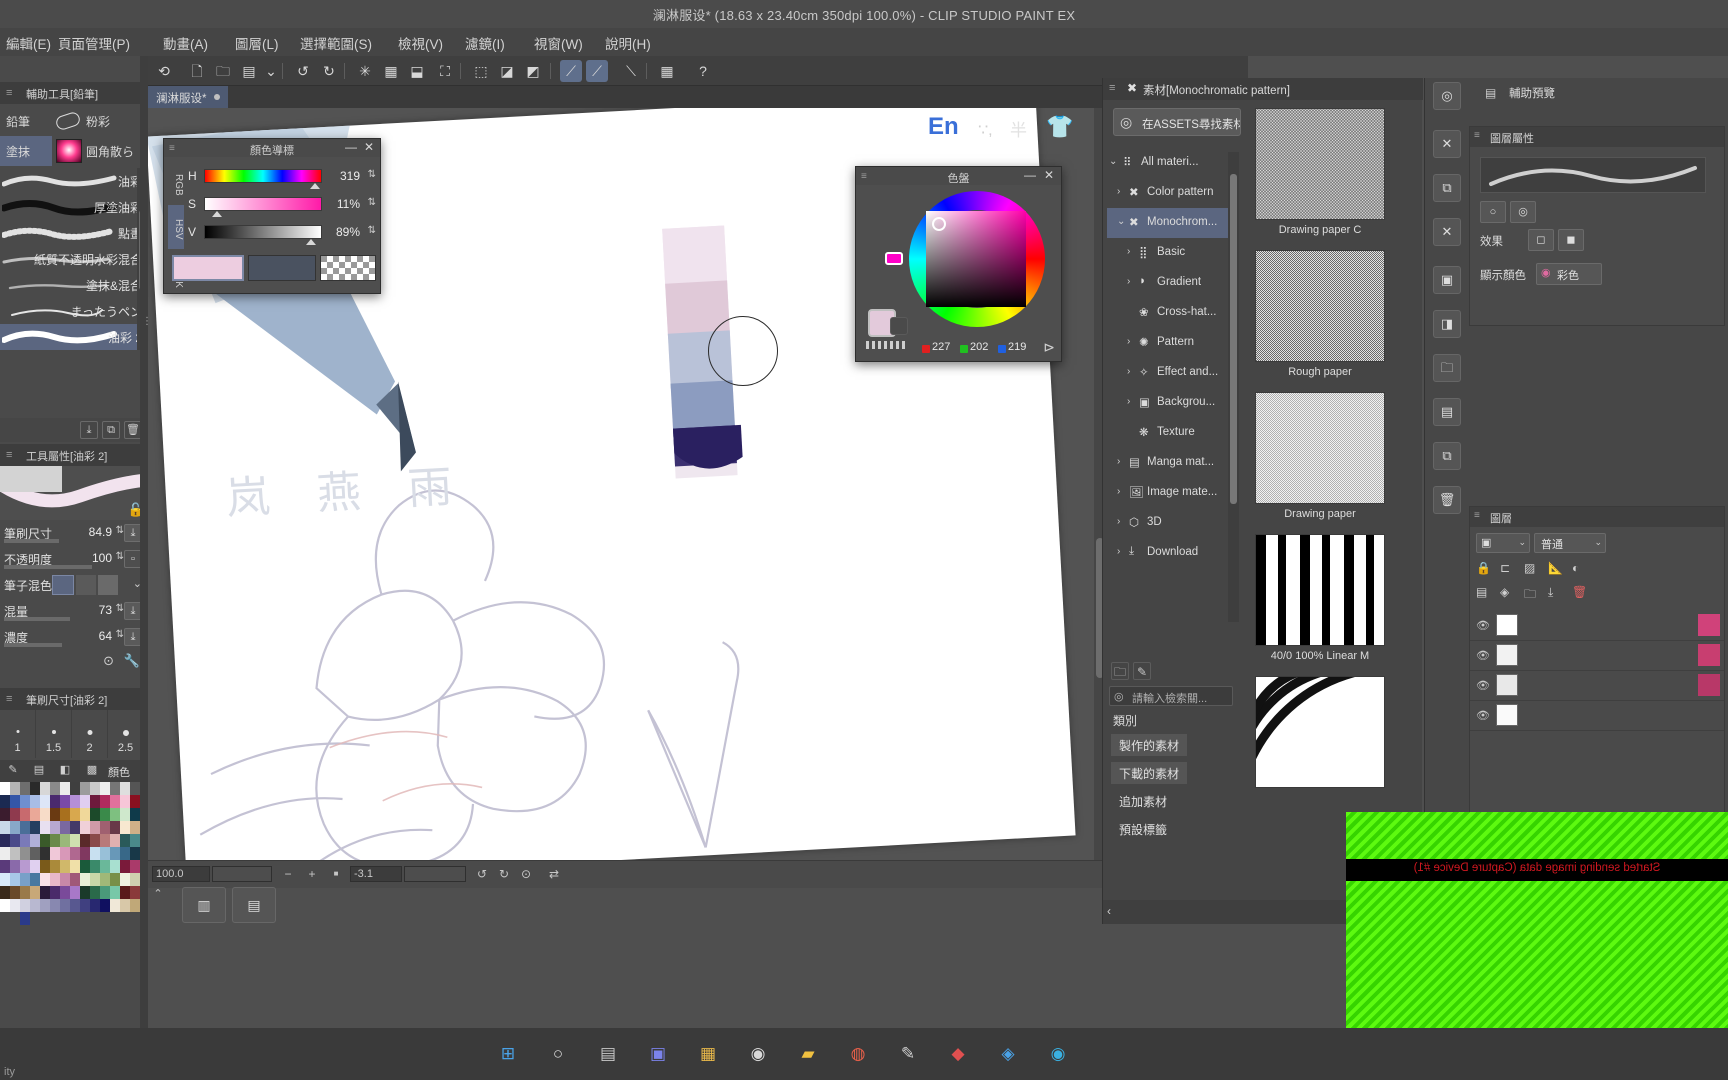 Image resolution: width=1728 pixels, height=1080 pixels. What do you see at coordinates (336, 43) in the screenshot?
I see `menu-item-select: 選擇範圍(S)` at bounding box center [336, 43].